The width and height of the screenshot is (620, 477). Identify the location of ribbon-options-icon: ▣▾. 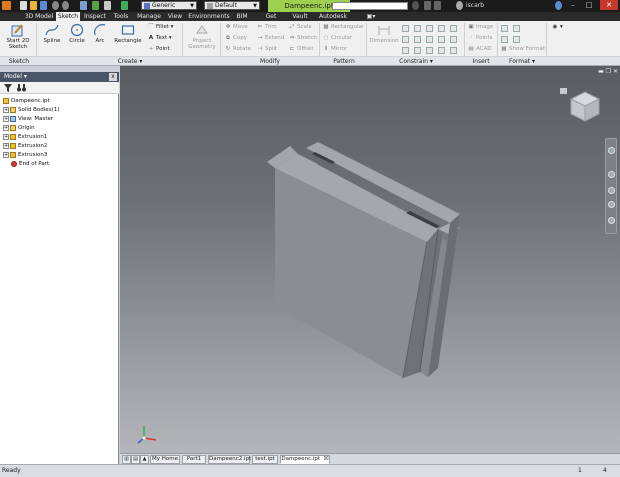
(371, 16).